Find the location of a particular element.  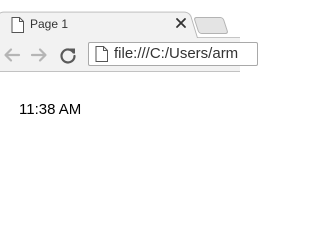

tab-page-1: Page 1 is located at coordinates (99, 24).